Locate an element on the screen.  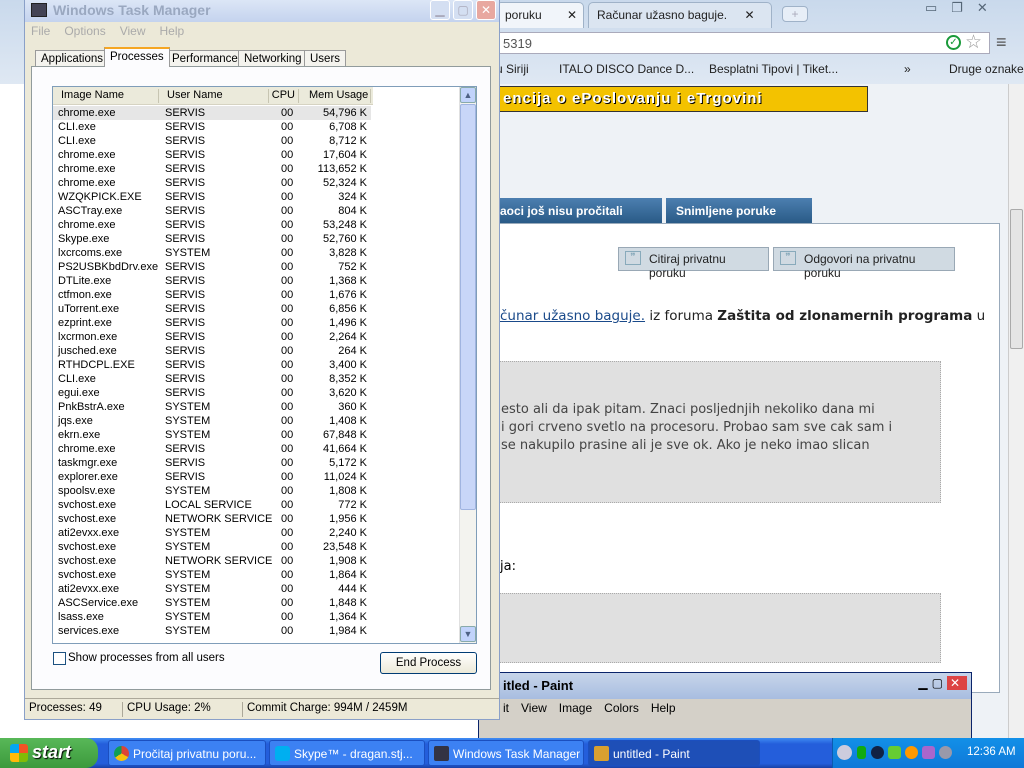
menu-file: File is located at coordinates (40, 31).